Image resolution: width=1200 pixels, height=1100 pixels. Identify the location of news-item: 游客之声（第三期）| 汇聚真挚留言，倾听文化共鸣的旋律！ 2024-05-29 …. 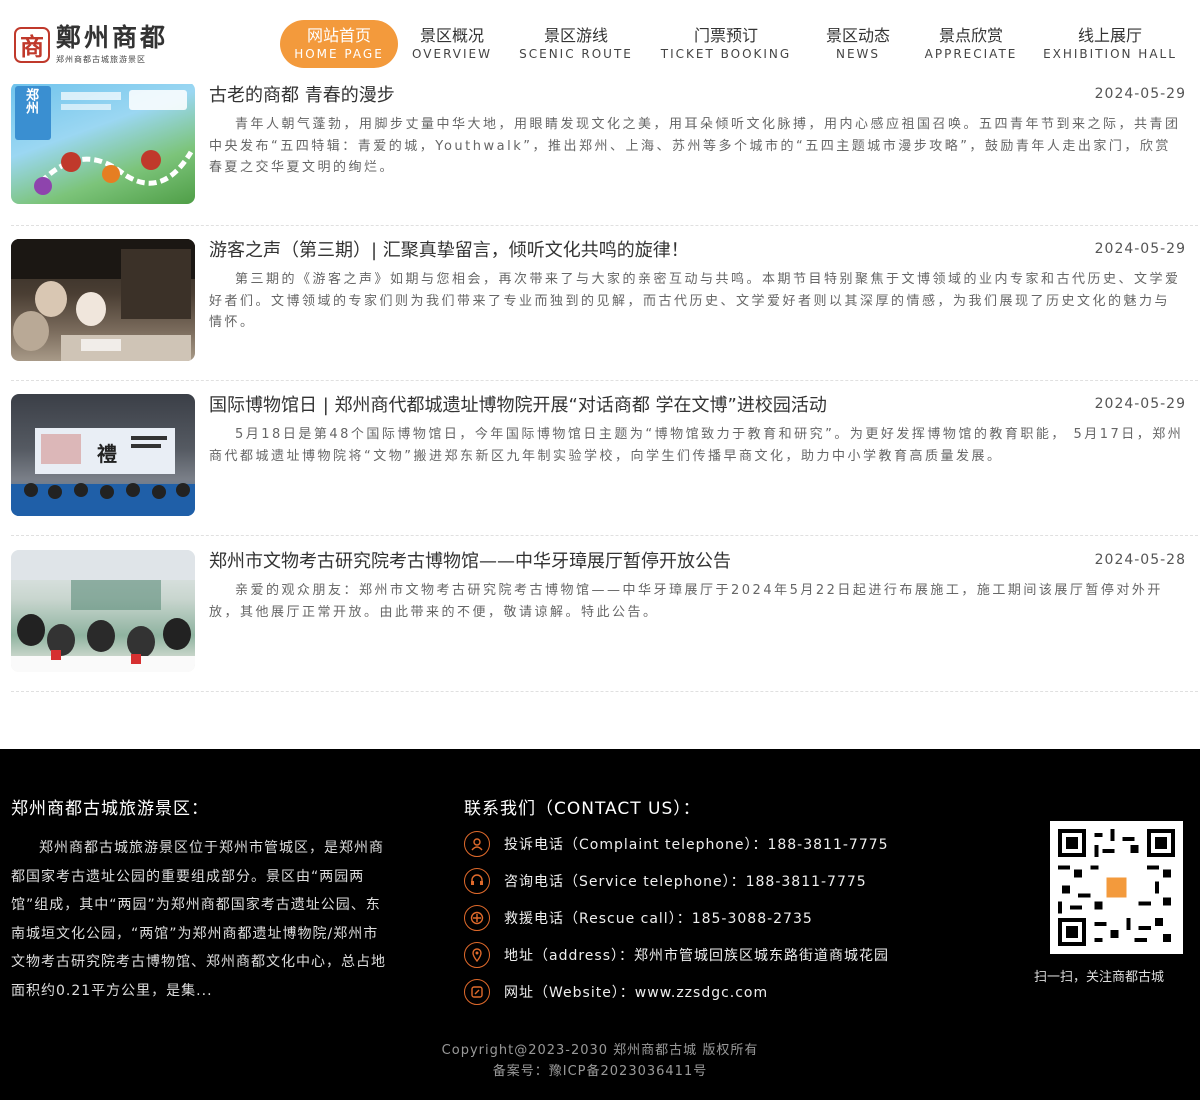
(604, 310).